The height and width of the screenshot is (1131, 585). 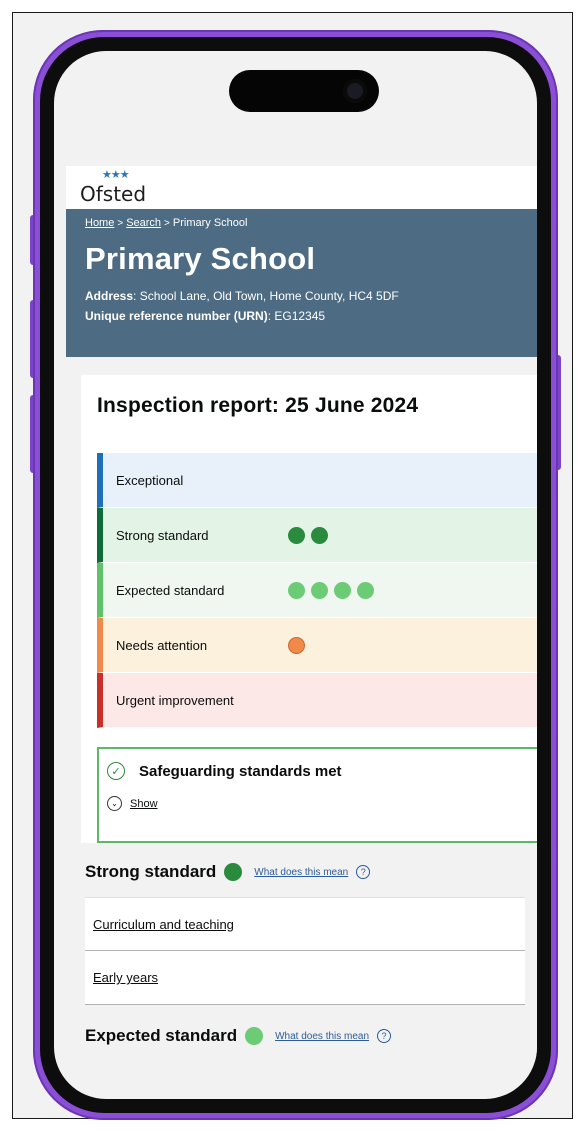 I want to click on breadcrumb-current: Primary School, so click(x=210, y=223).